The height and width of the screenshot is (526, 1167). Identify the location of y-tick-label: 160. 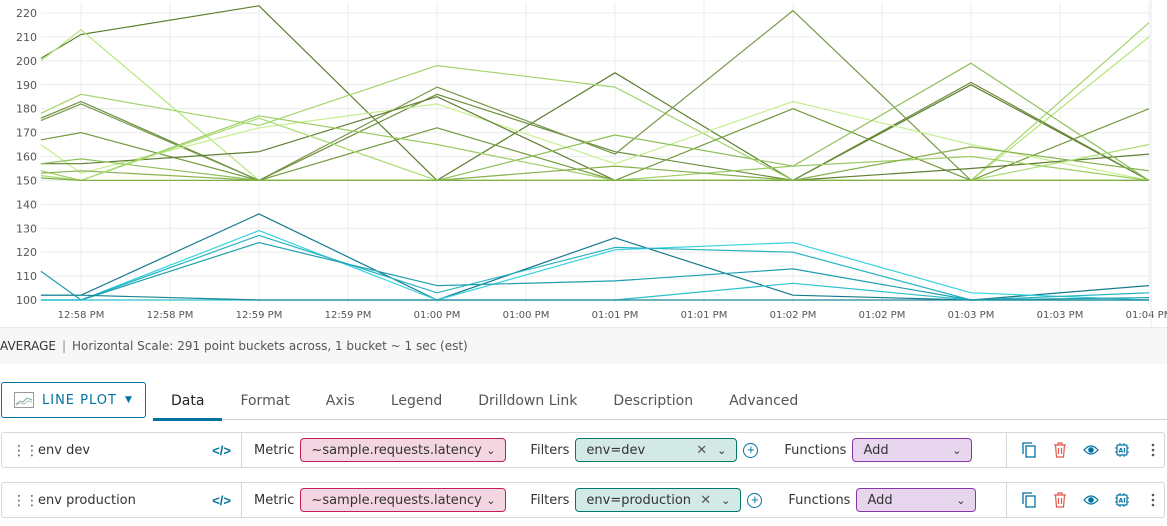
(26, 157).